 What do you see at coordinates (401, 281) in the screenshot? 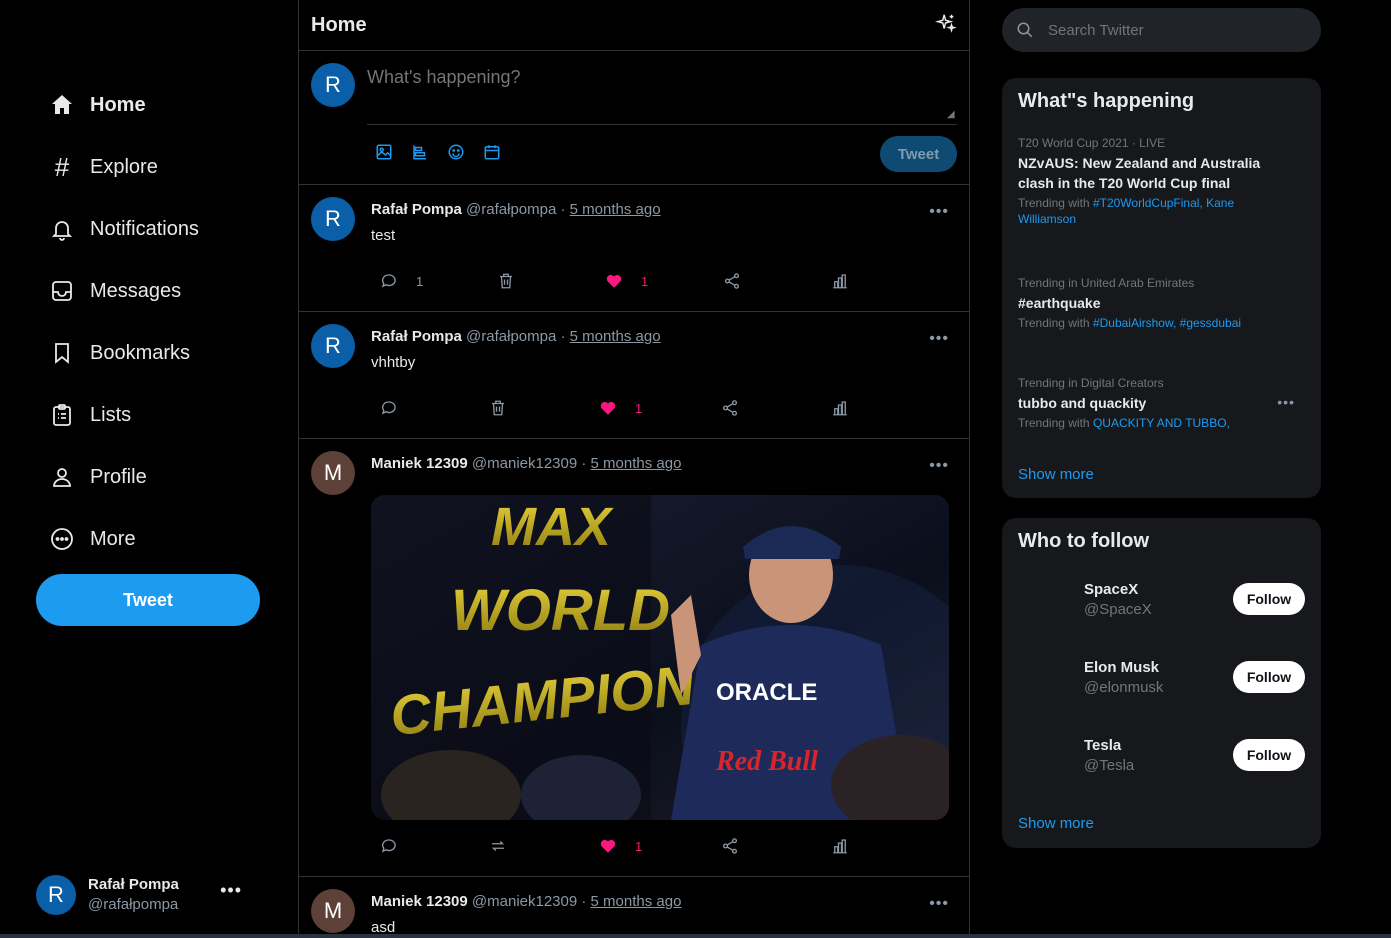
I see `reply-button: 1` at bounding box center [401, 281].